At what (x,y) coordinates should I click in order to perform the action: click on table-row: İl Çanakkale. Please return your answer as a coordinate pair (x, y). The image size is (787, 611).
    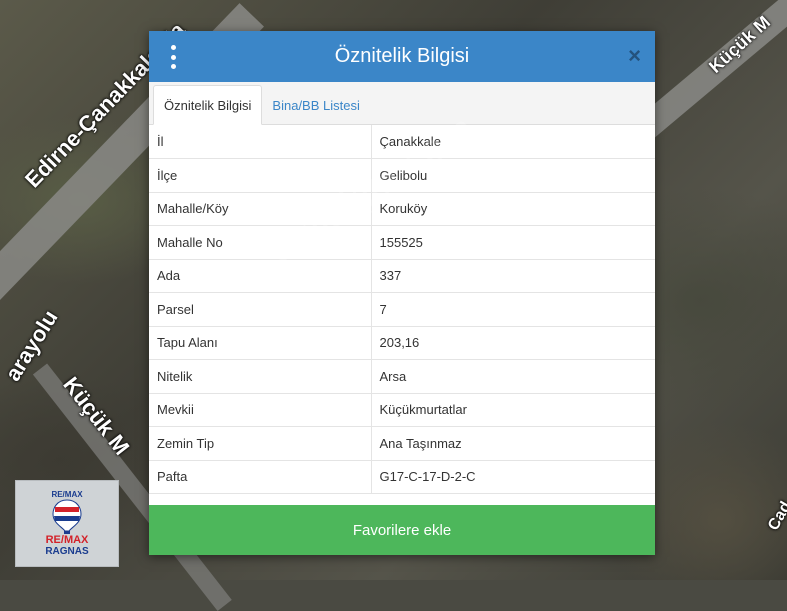
    Looking at the image, I should click on (402, 142).